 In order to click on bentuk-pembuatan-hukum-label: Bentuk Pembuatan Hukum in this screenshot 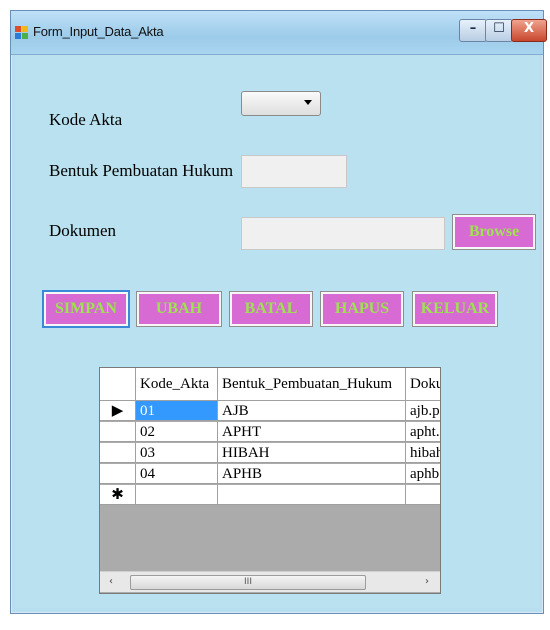, I will do `click(141, 170)`.